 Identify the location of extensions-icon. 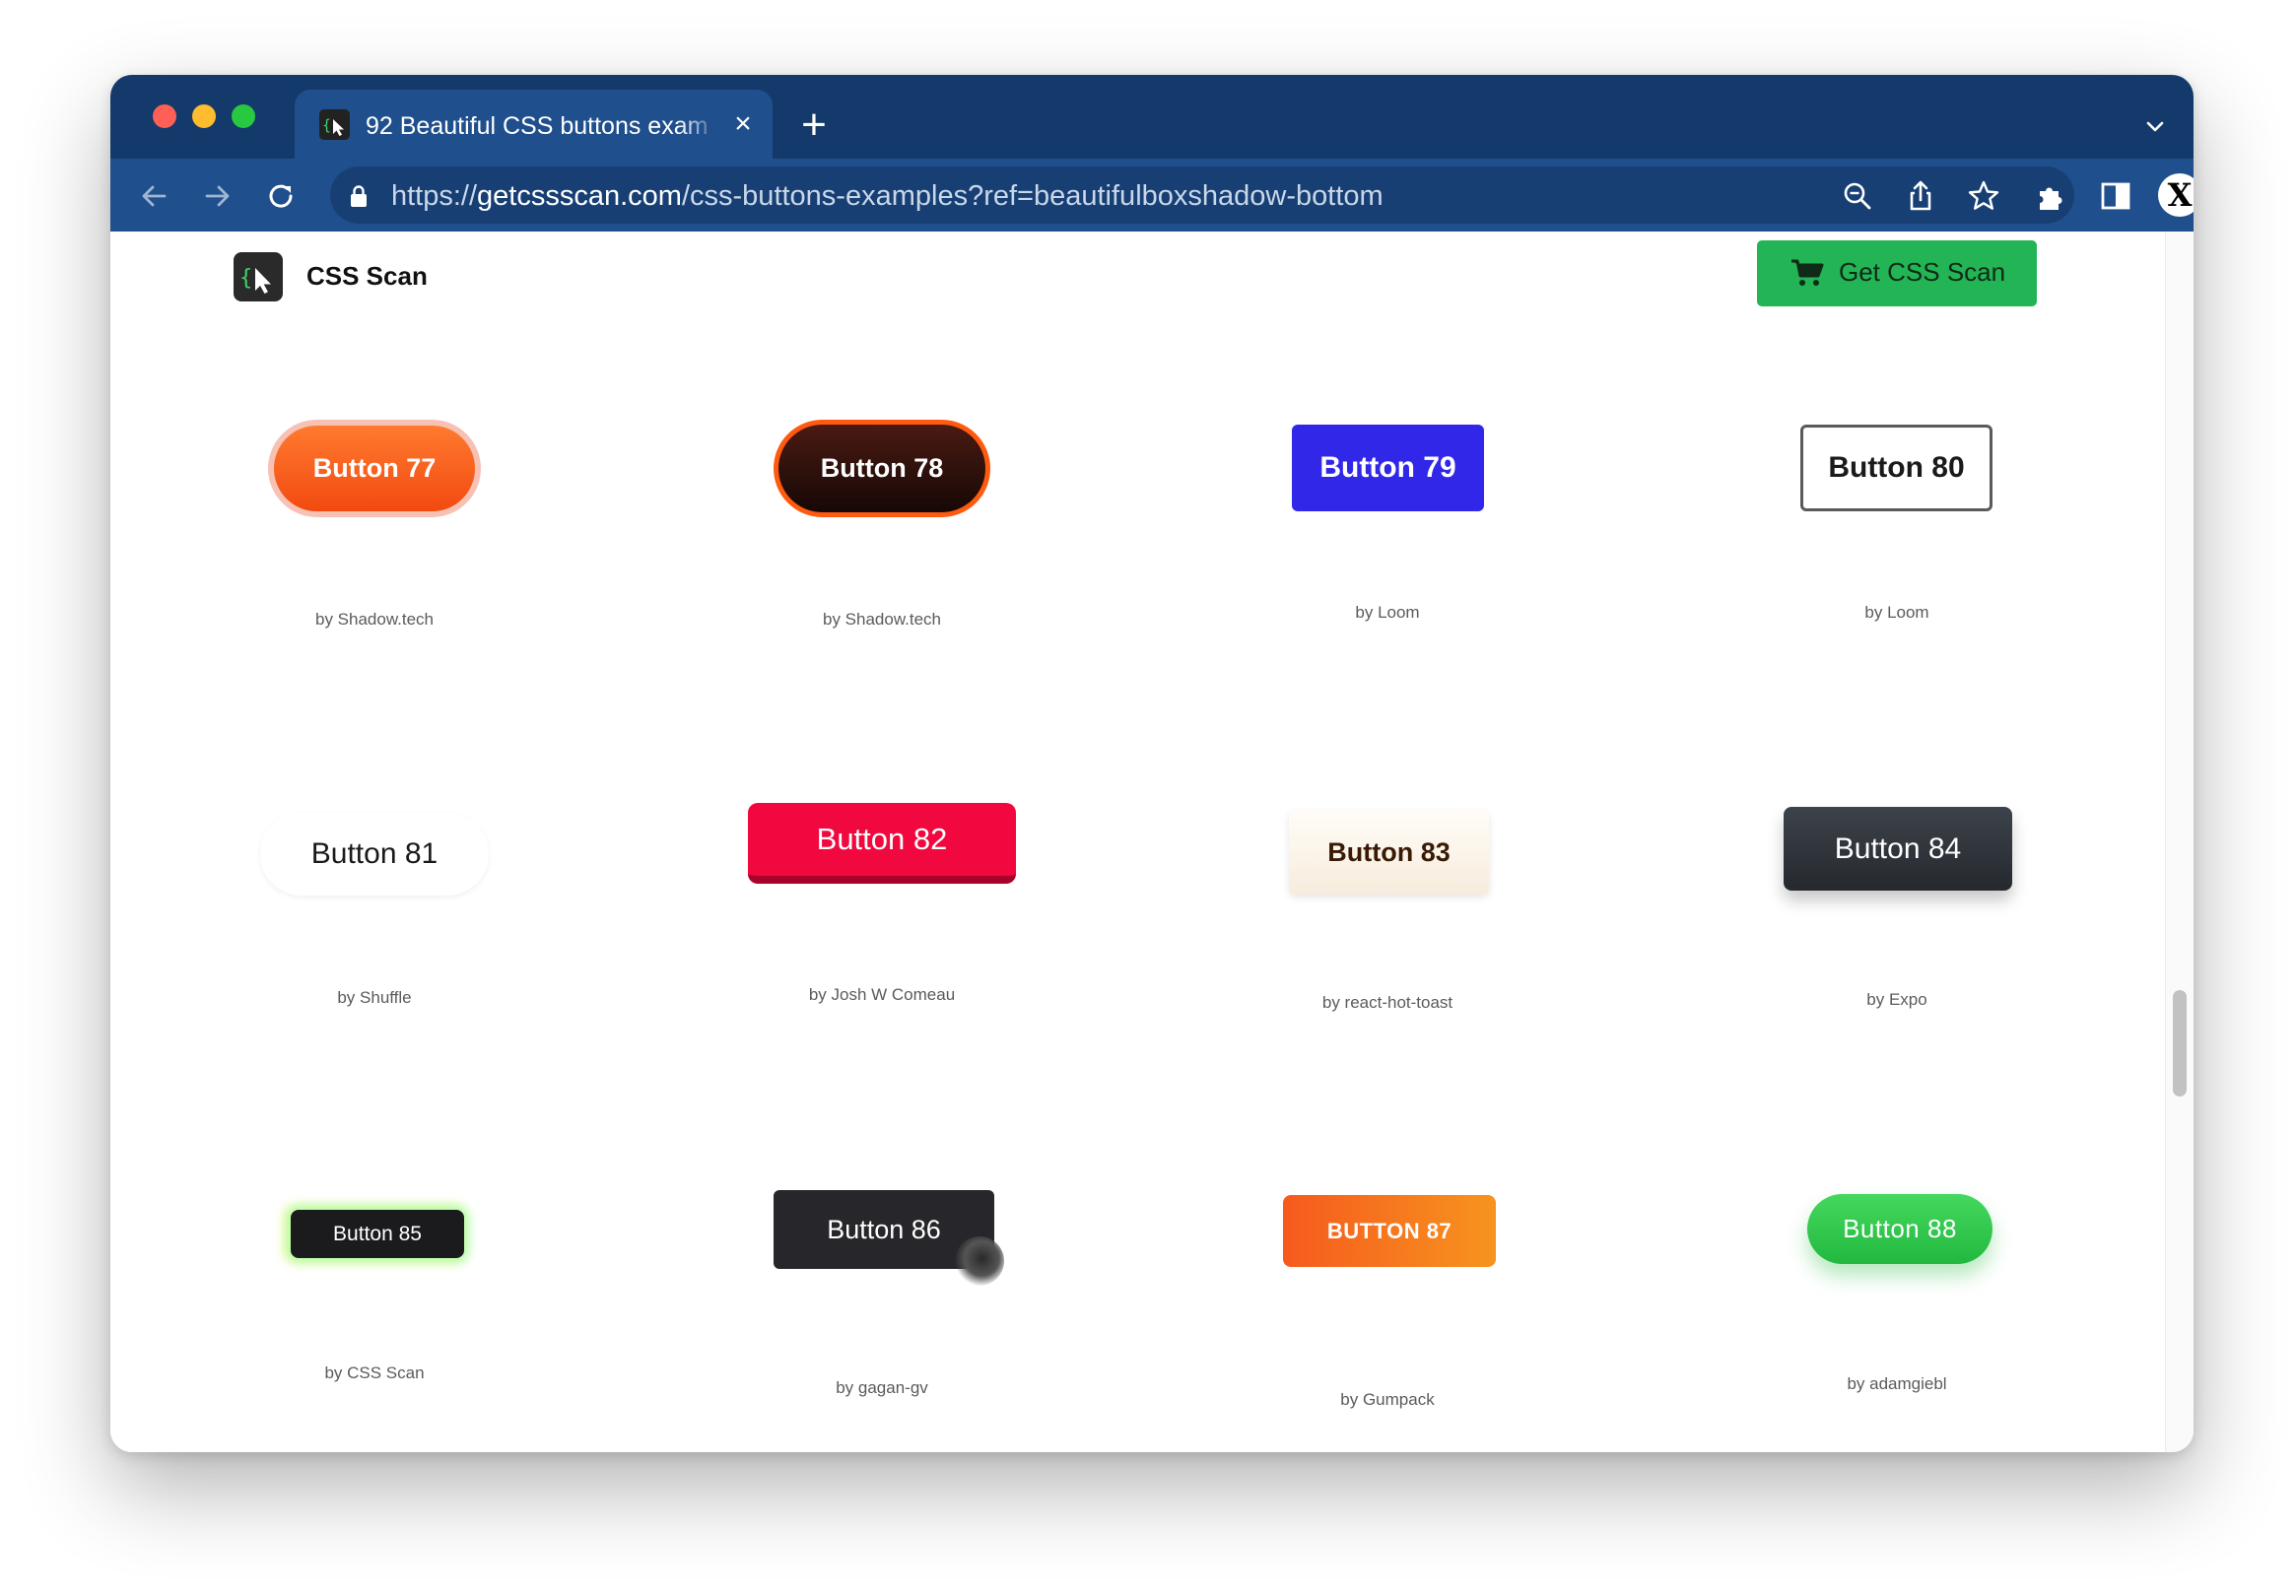
(2051, 196).